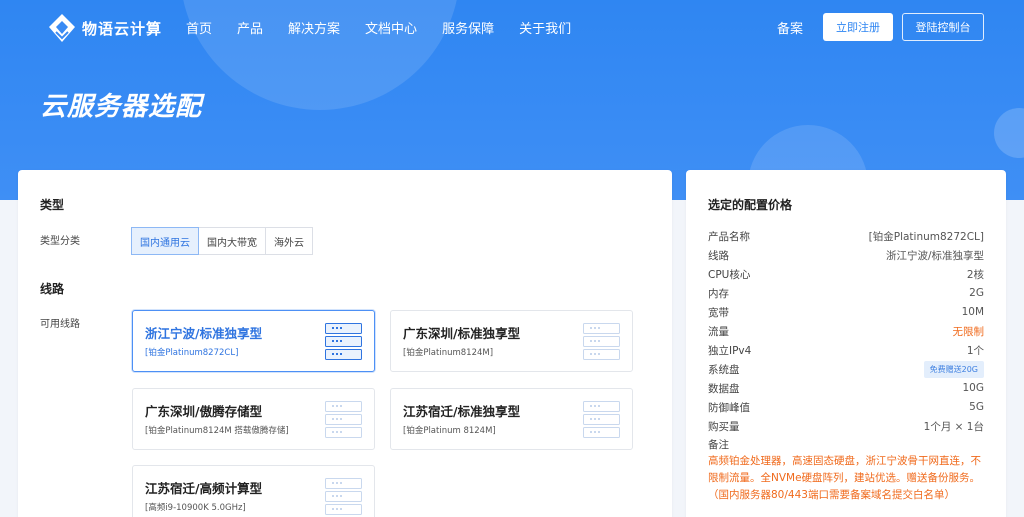 The height and width of the screenshot is (517, 1024). I want to click on line-card-sub: [铂金Platinum 8124M], so click(449, 431).